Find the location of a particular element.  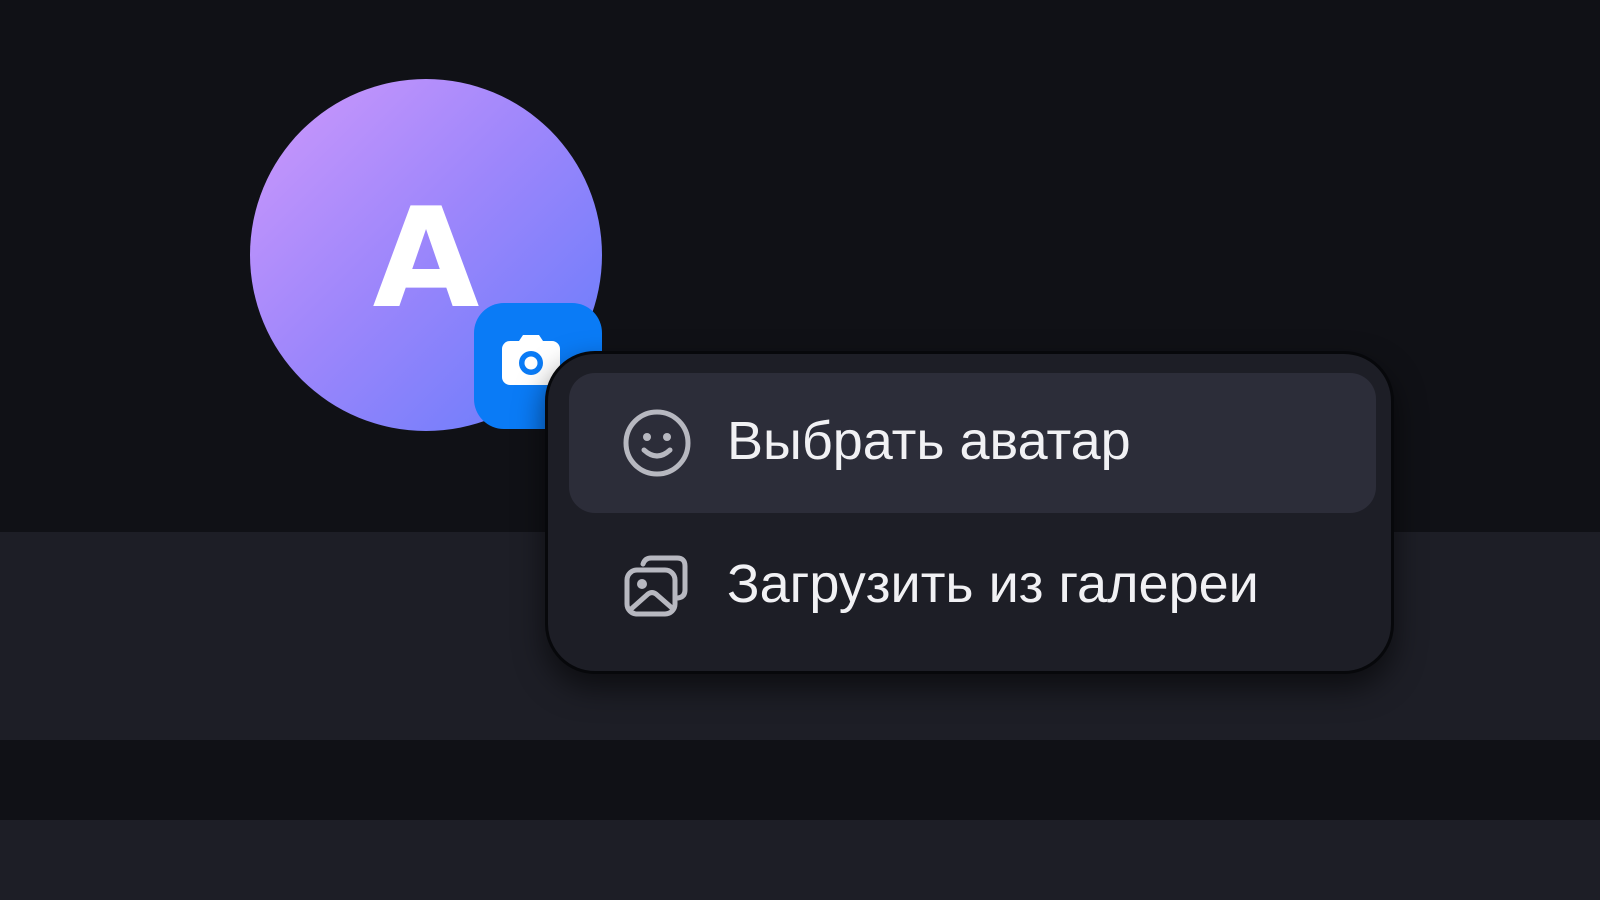

menu-item-label: Загрузить из галереи is located at coordinates (993, 584).